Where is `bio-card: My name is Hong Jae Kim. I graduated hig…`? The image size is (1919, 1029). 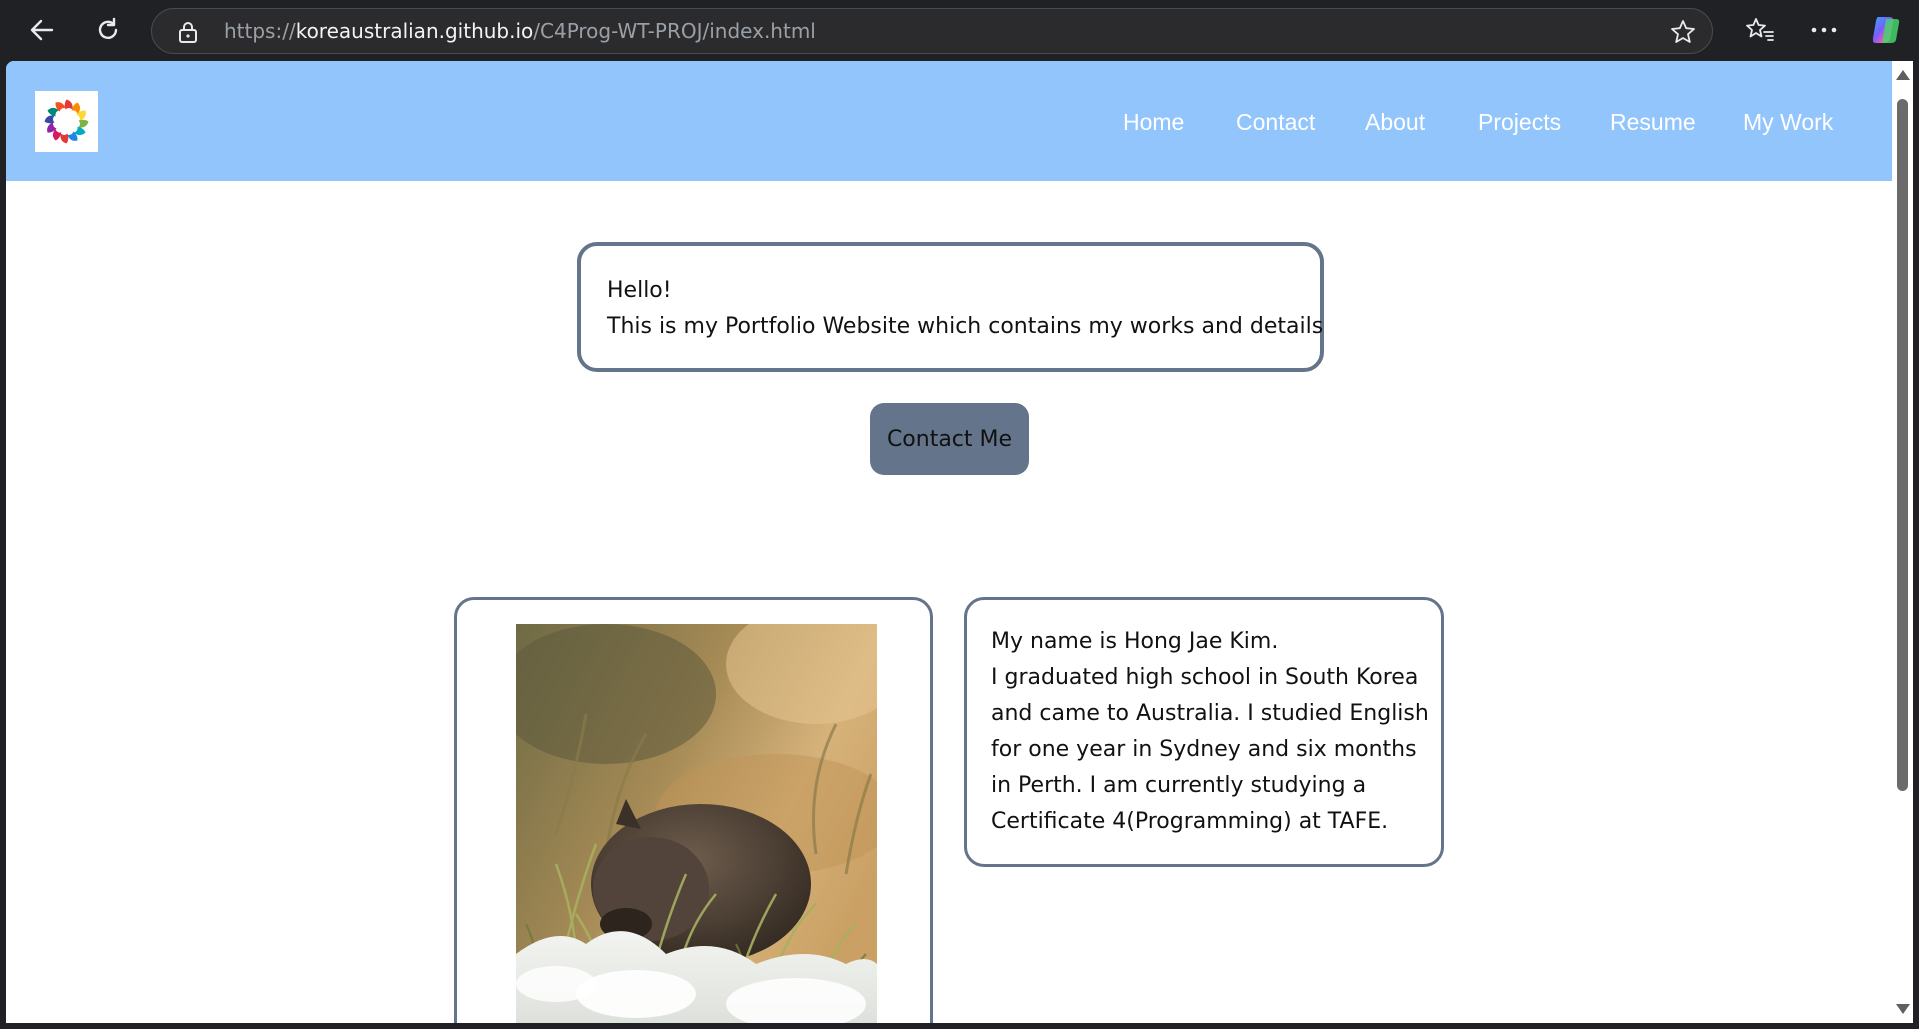 bio-card: My name is Hong Jae Kim. I graduated hig… is located at coordinates (1204, 732).